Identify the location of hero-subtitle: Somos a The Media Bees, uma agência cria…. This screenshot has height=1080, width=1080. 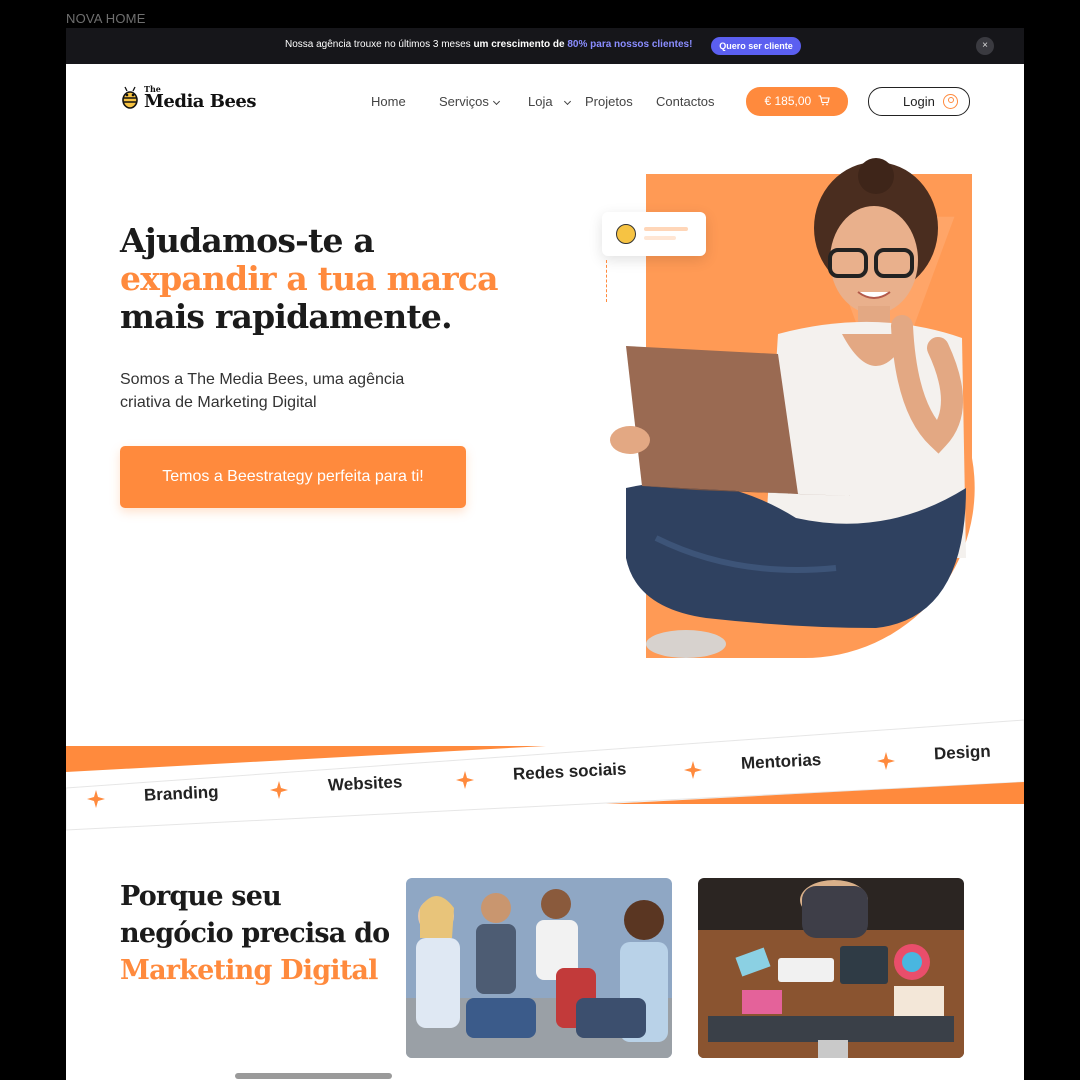
(262, 391).